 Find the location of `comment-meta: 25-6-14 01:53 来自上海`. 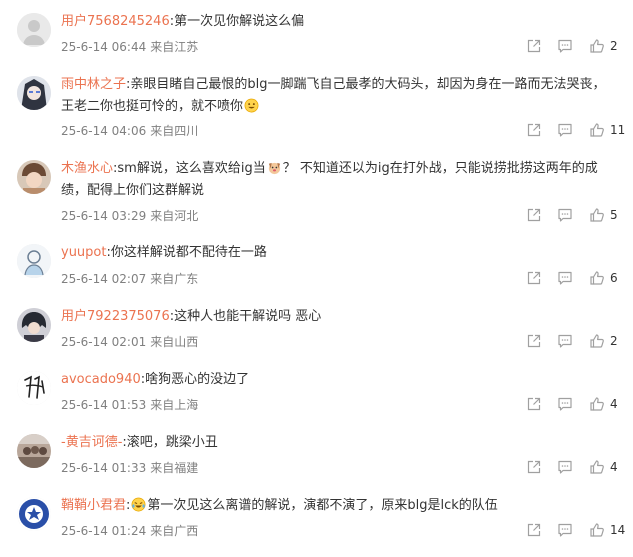

comment-meta: 25-6-14 01:53 来自上海 is located at coordinates (129, 404).